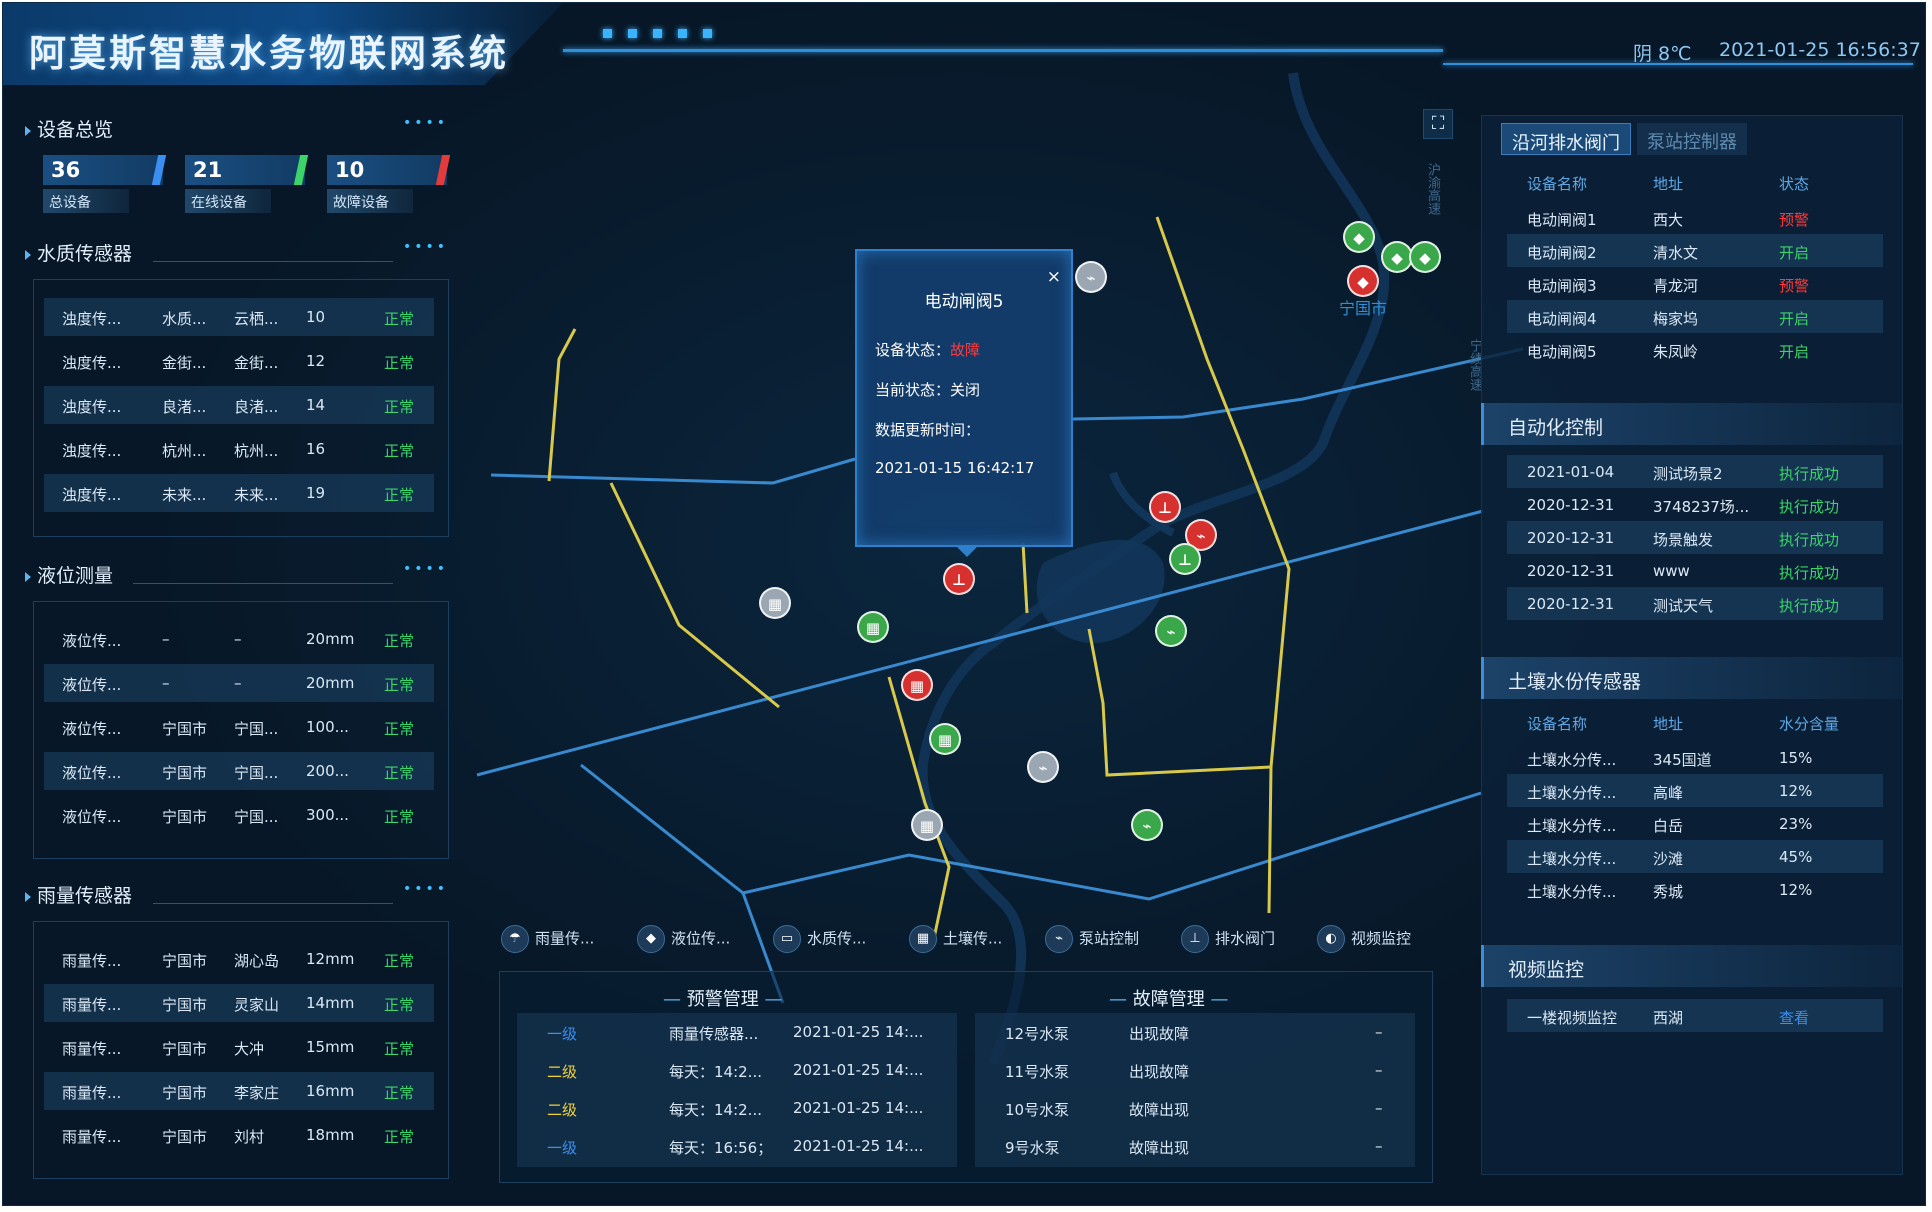  I want to click on table-row: 液位传... 宁国市 宁国... 300... 正常, so click(239, 815).